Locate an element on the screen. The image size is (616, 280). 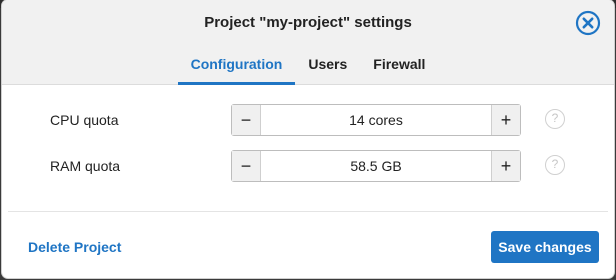
ram-quota-value: 58.5 GB is located at coordinates (376, 166).